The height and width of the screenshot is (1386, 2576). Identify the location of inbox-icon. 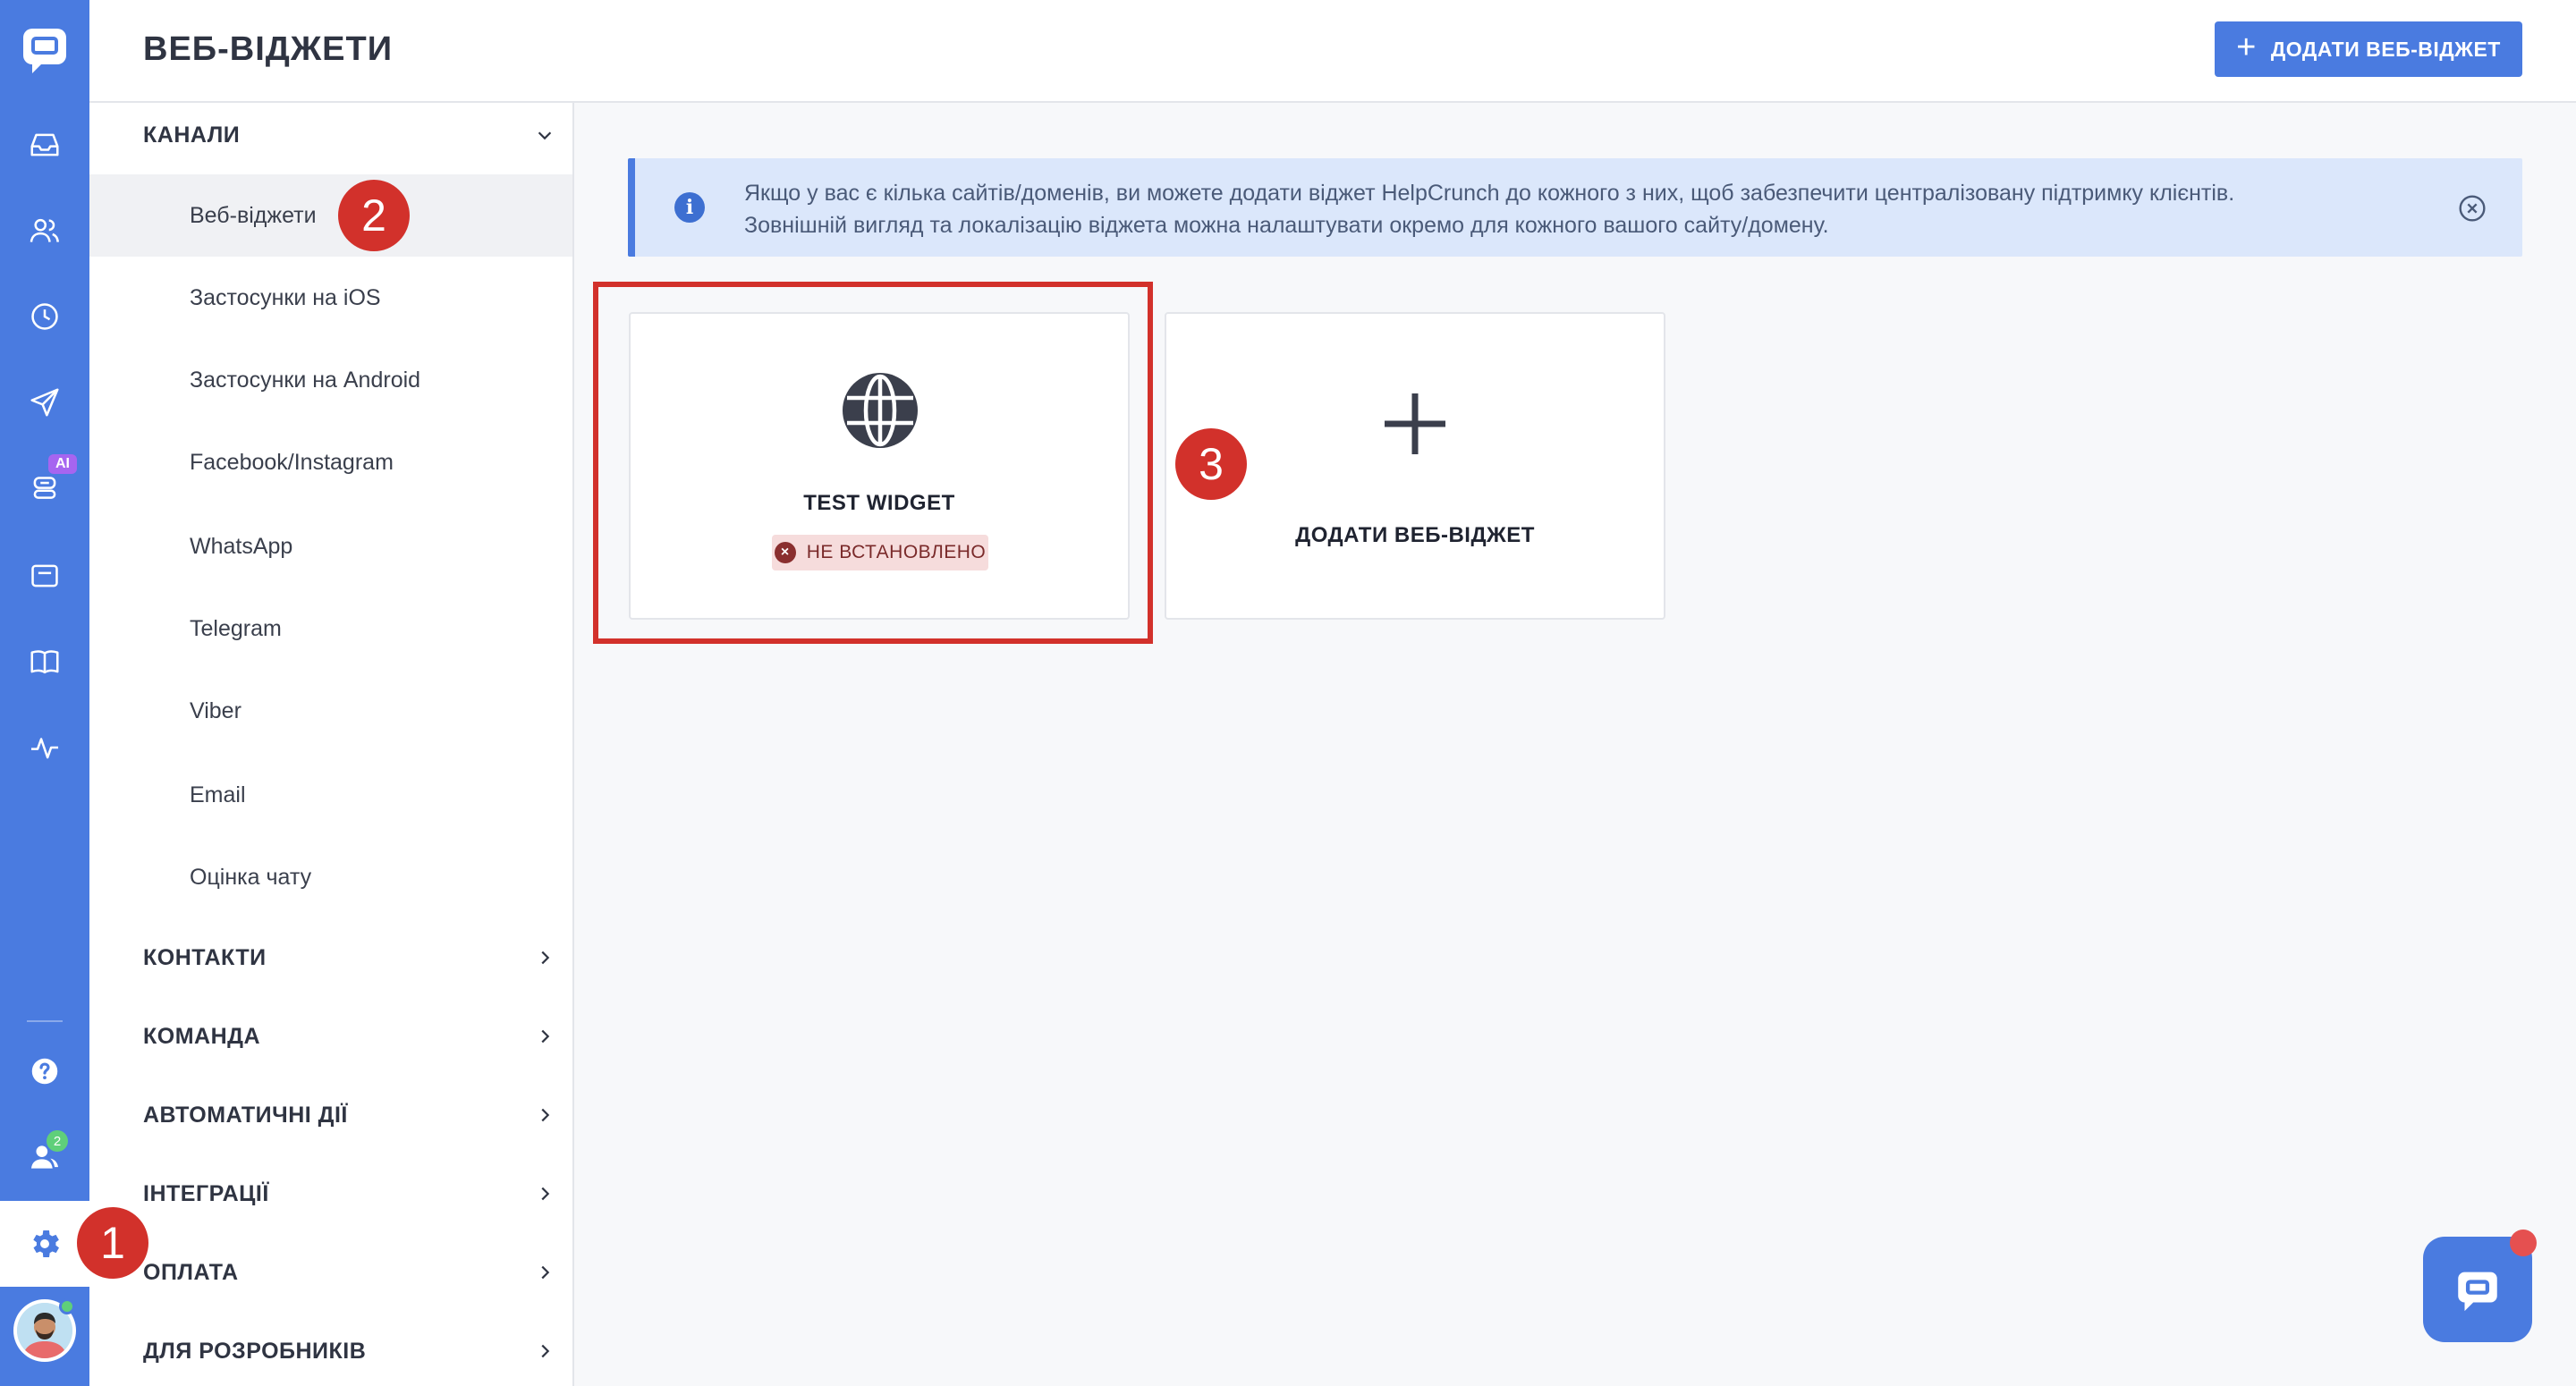
(44, 144).